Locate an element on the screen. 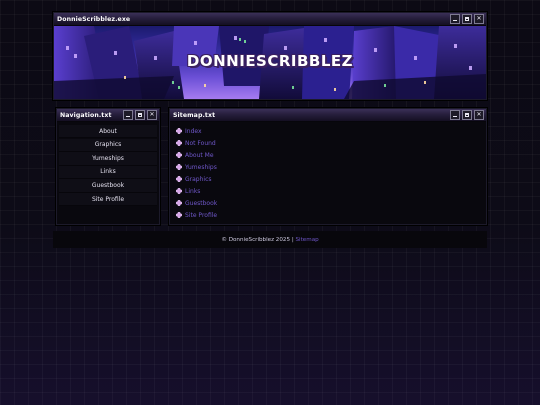  nav-link-links: Links is located at coordinates (108, 172).